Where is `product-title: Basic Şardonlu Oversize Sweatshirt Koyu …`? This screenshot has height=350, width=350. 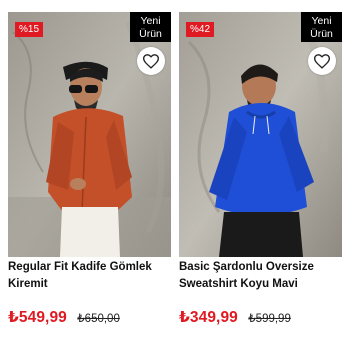
product-title: Basic Şardonlu Oversize Sweatshirt Koyu … is located at coordinates (260, 276).